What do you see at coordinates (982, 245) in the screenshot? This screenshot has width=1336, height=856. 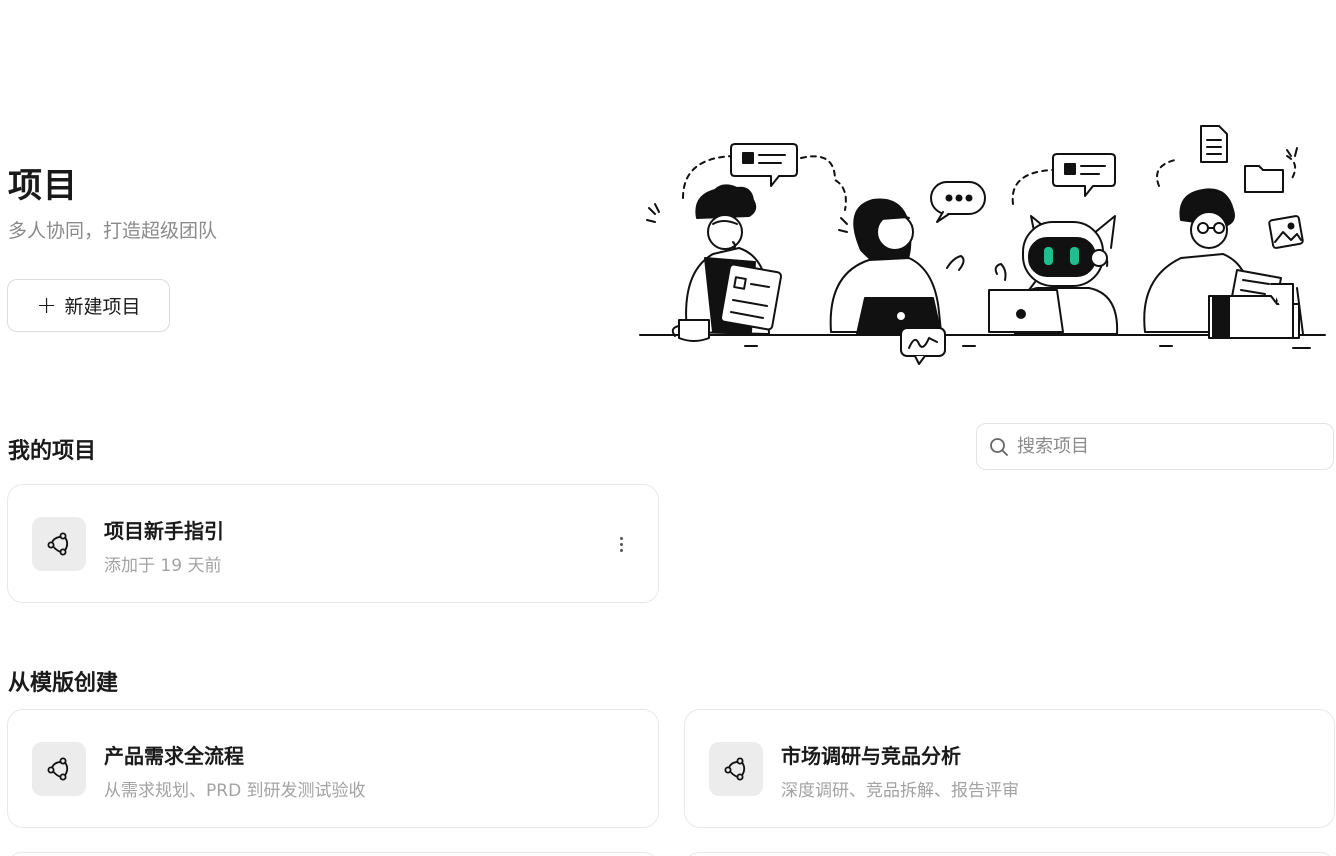 I see `team-collaboration-illustration` at bounding box center [982, 245].